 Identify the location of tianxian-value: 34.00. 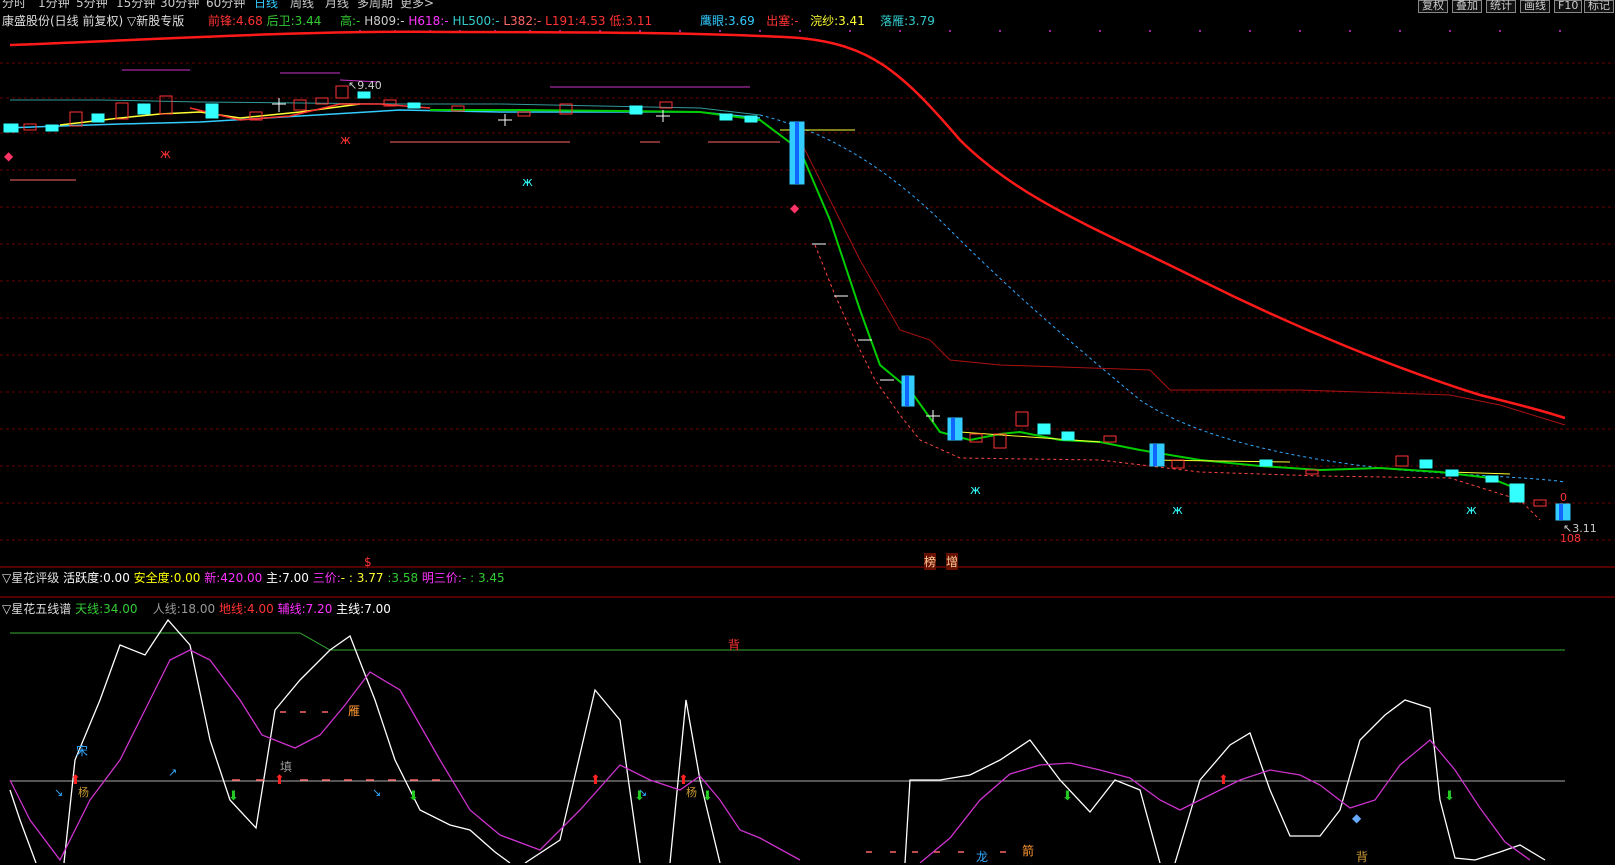
(120, 609).